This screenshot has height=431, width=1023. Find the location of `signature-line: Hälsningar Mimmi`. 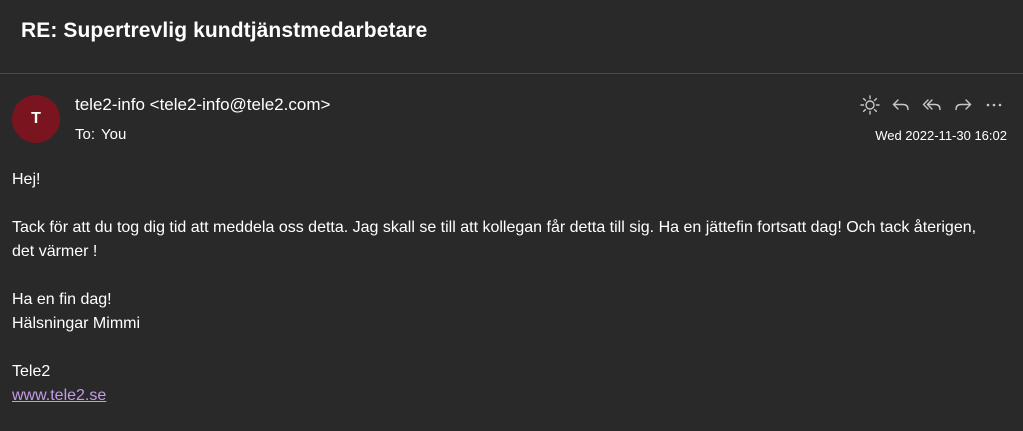

signature-line: Hälsningar Mimmi is located at coordinates (76, 323).